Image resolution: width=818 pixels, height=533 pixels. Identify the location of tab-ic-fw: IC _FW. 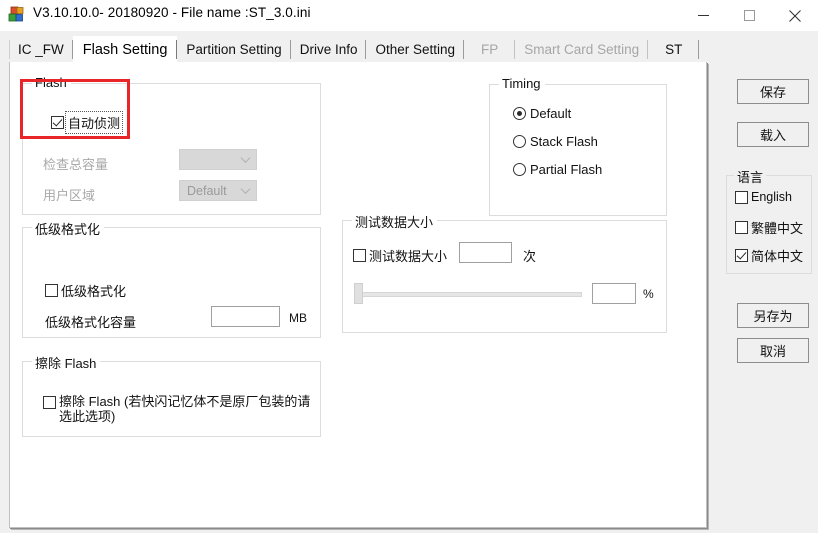
(41, 49).